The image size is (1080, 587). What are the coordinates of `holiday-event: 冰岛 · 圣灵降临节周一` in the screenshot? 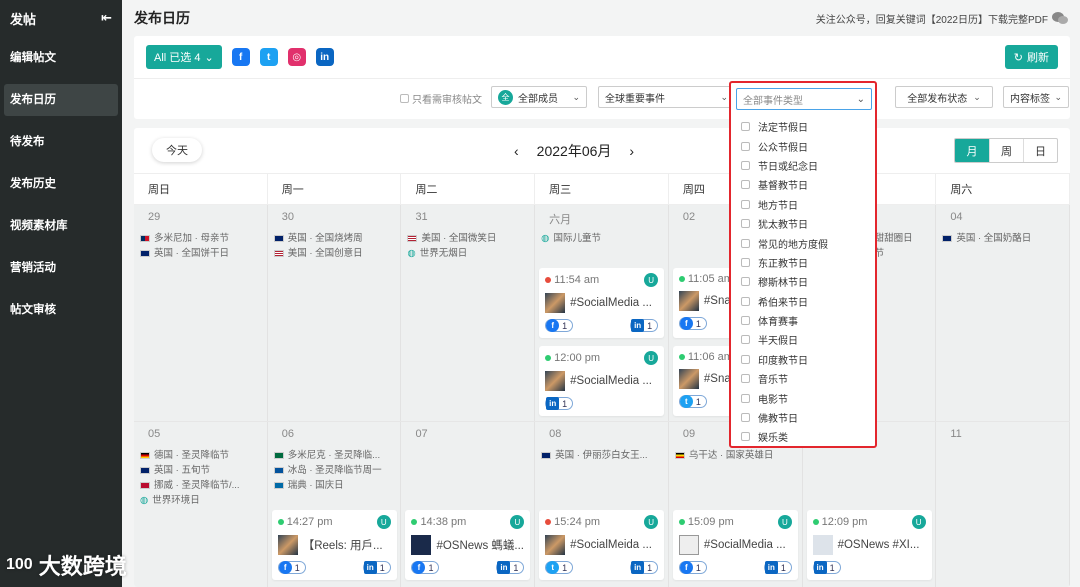 It's located at (334, 470).